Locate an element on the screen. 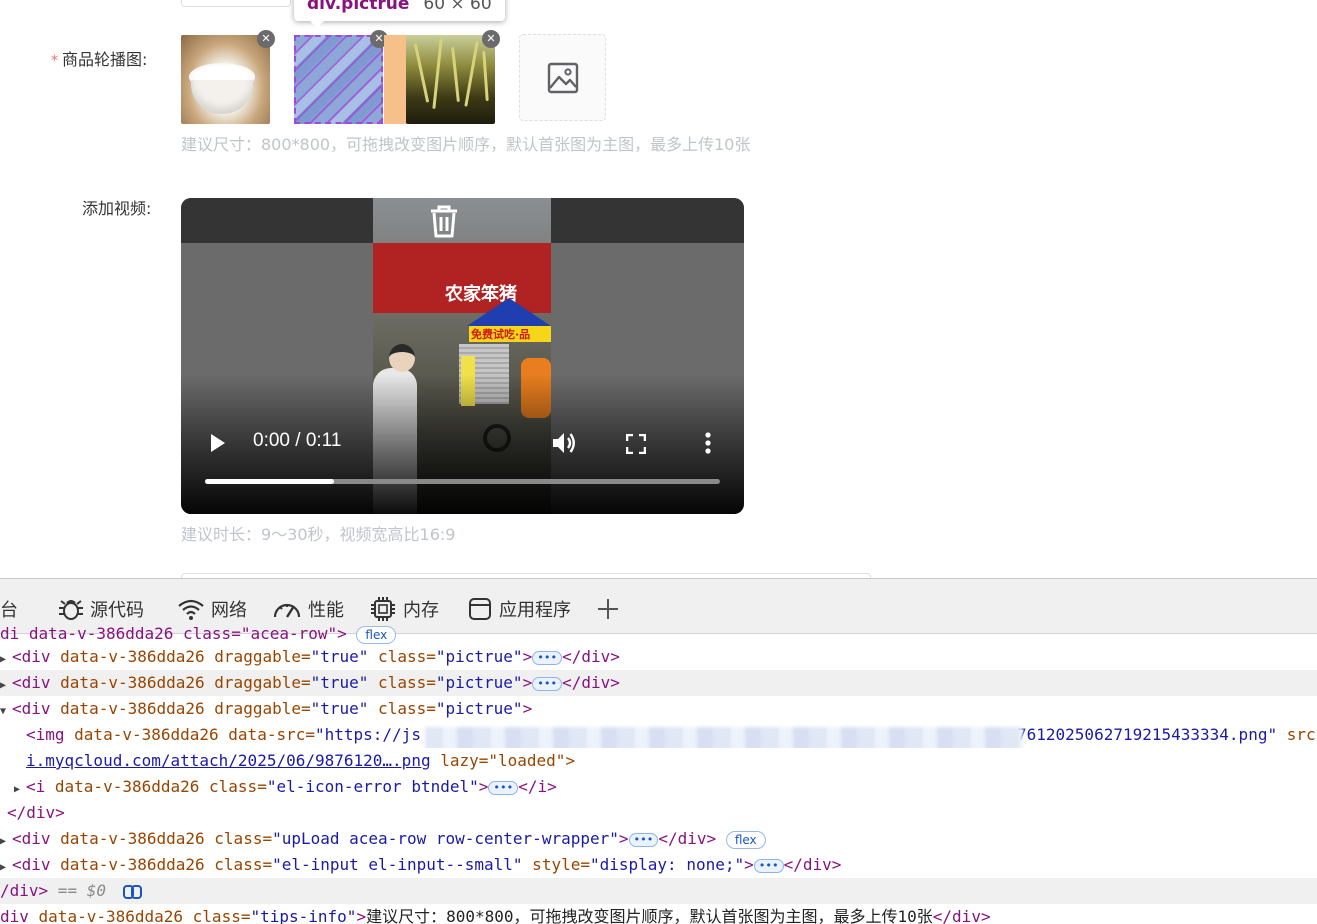  carousel-label: * 商品轮播图: is located at coordinates (99, 59).